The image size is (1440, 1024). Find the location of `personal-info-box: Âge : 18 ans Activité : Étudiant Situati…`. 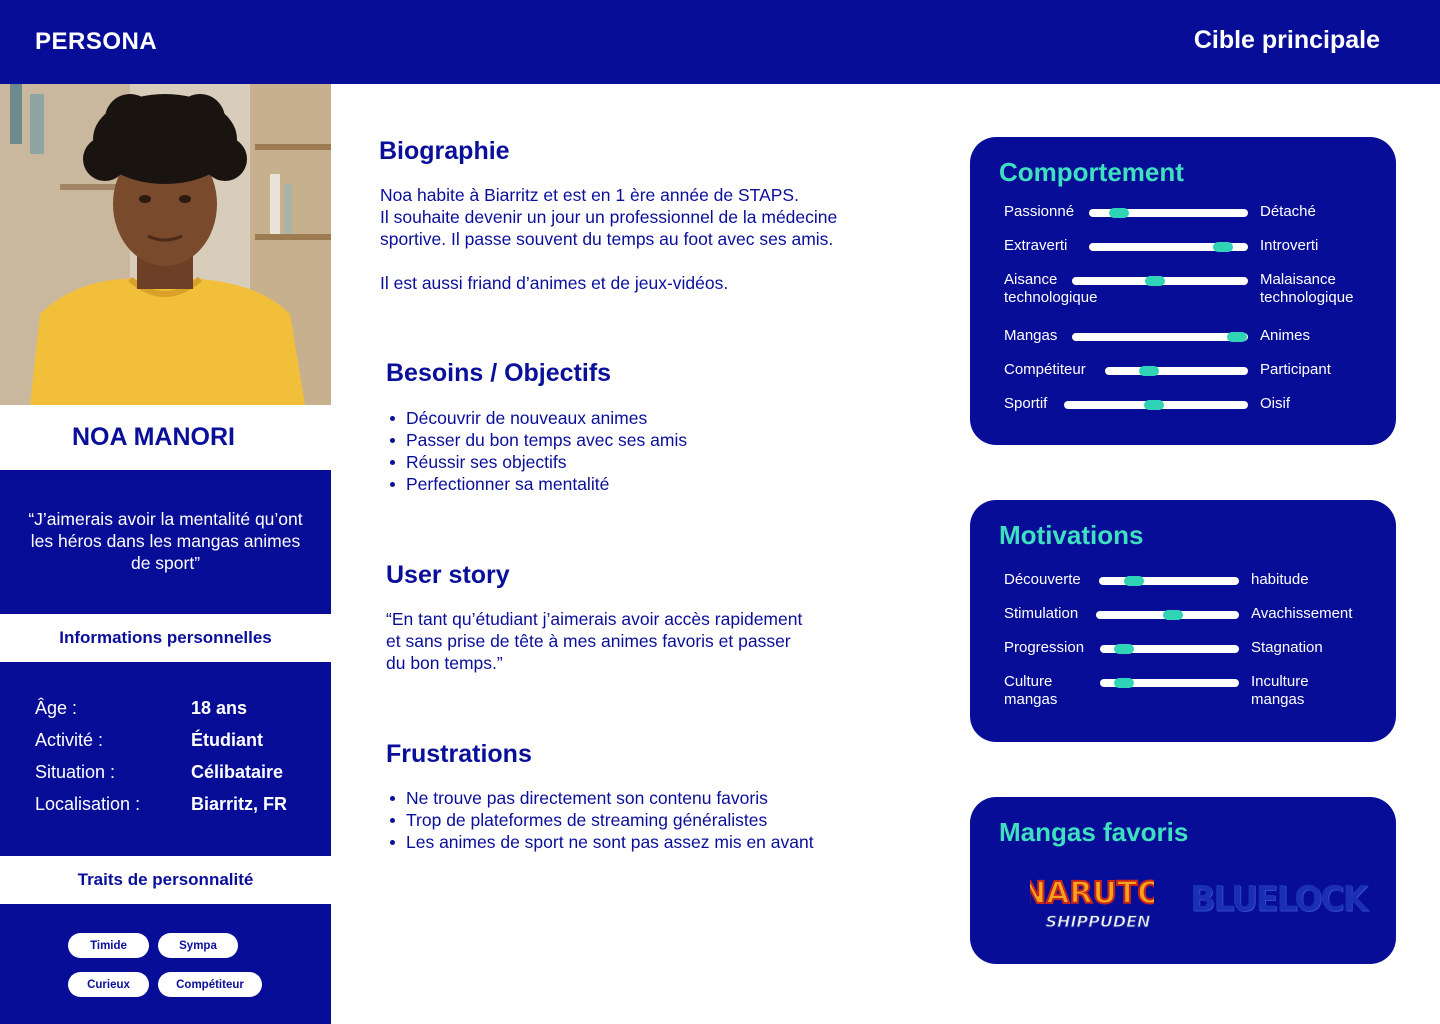

personal-info-box: Âge : 18 ans Activité : Étudiant Situati… is located at coordinates (165, 759).